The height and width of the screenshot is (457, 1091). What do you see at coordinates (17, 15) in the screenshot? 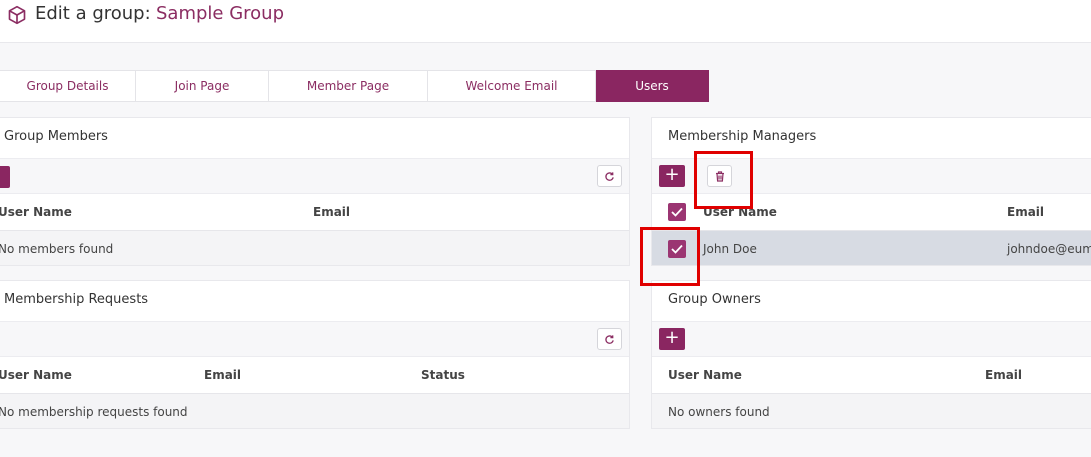
I see `cube-icon` at bounding box center [17, 15].